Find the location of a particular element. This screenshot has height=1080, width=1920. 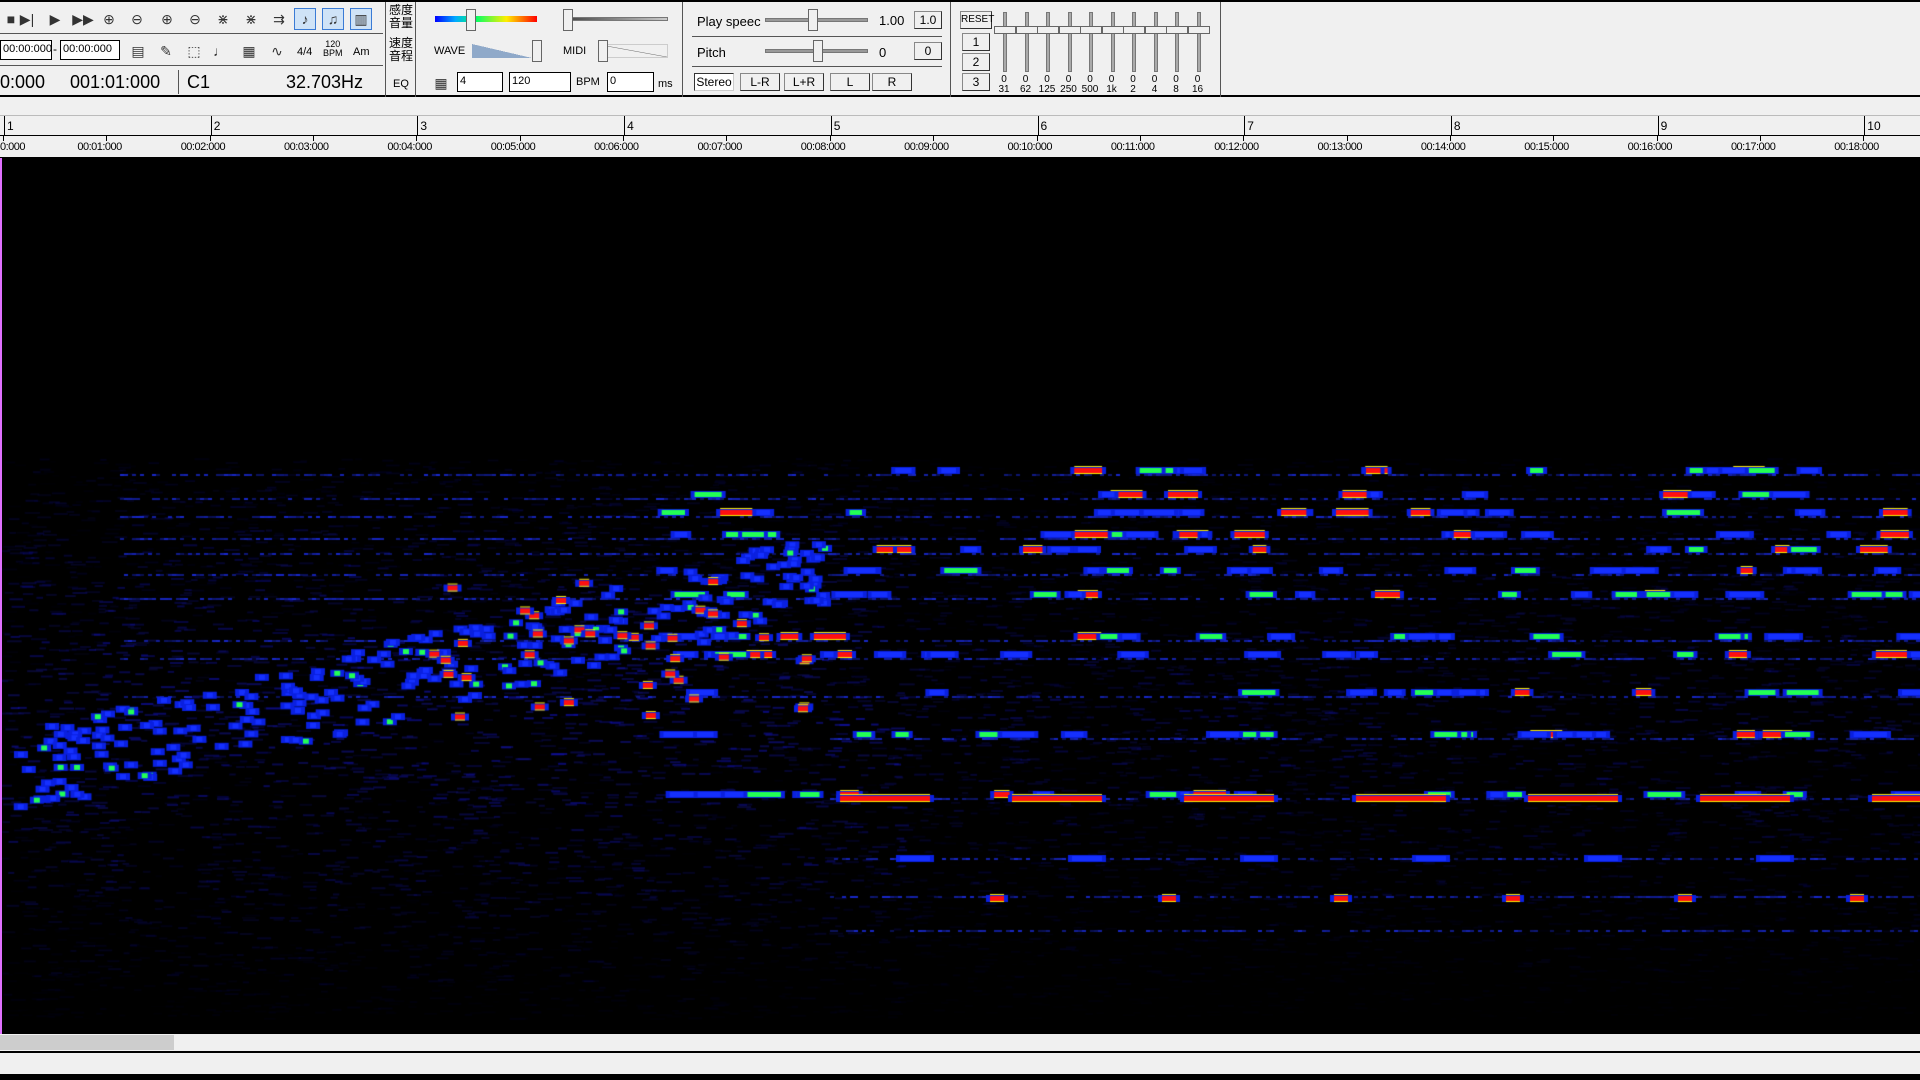

eq-preset-1-button: 1 is located at coordinates (976, 42).